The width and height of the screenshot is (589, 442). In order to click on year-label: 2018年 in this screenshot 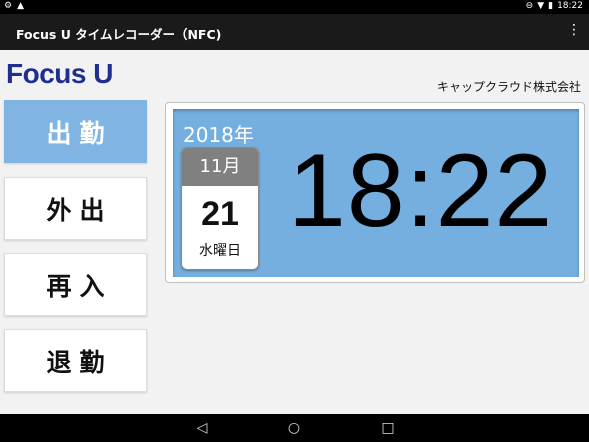, I will do `click(218, 135)`.